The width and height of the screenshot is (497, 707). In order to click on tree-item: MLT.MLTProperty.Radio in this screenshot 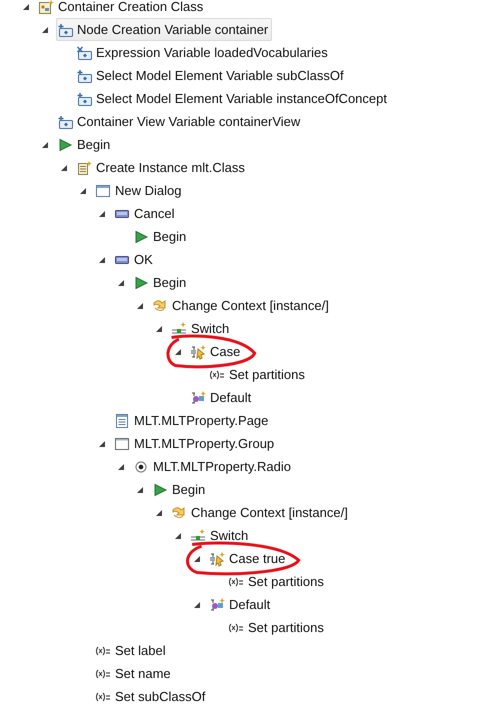, I will do `click(213, 466)`.